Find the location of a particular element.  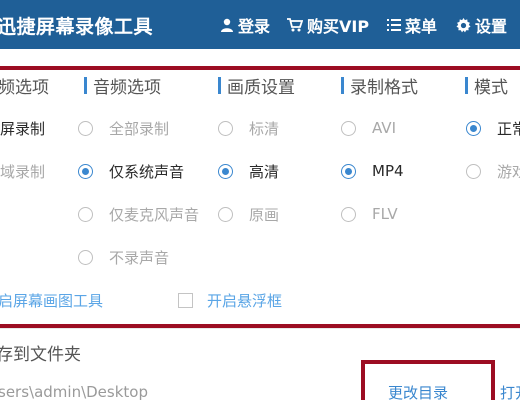

floating-window-checkbox: 开启悬浮框 is located at coordinates (230, 300).